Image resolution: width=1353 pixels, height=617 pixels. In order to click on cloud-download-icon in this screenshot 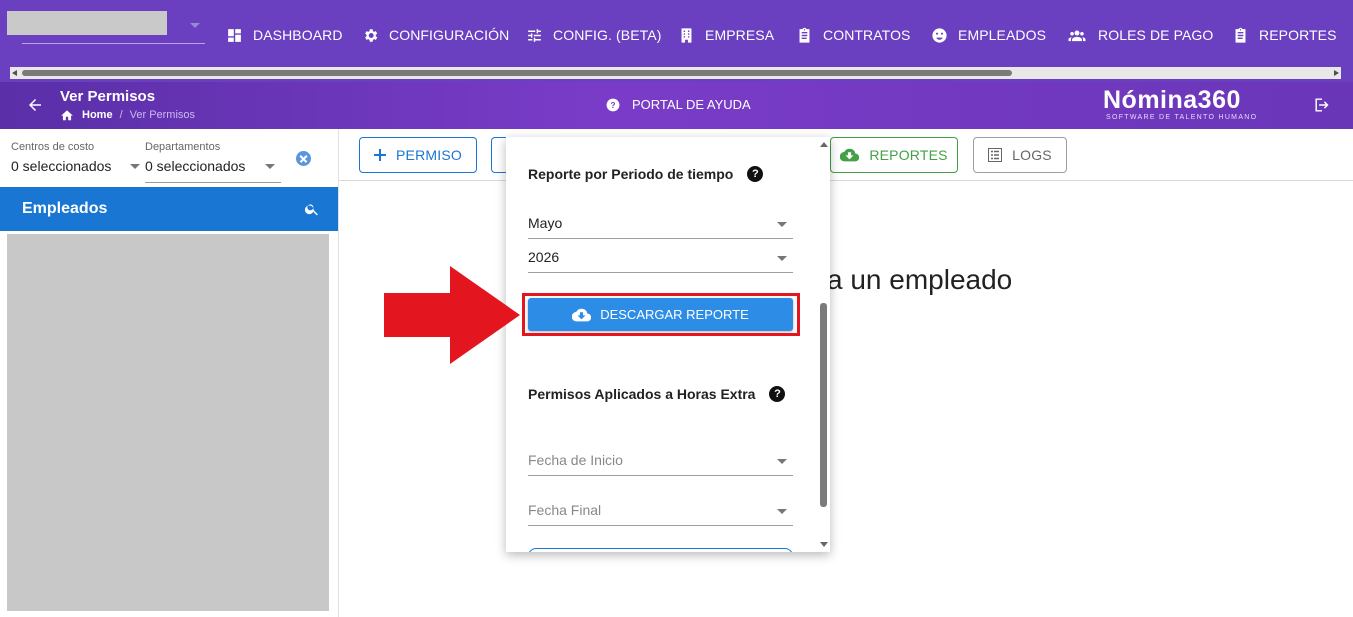, I will do `click(850, 155)`.